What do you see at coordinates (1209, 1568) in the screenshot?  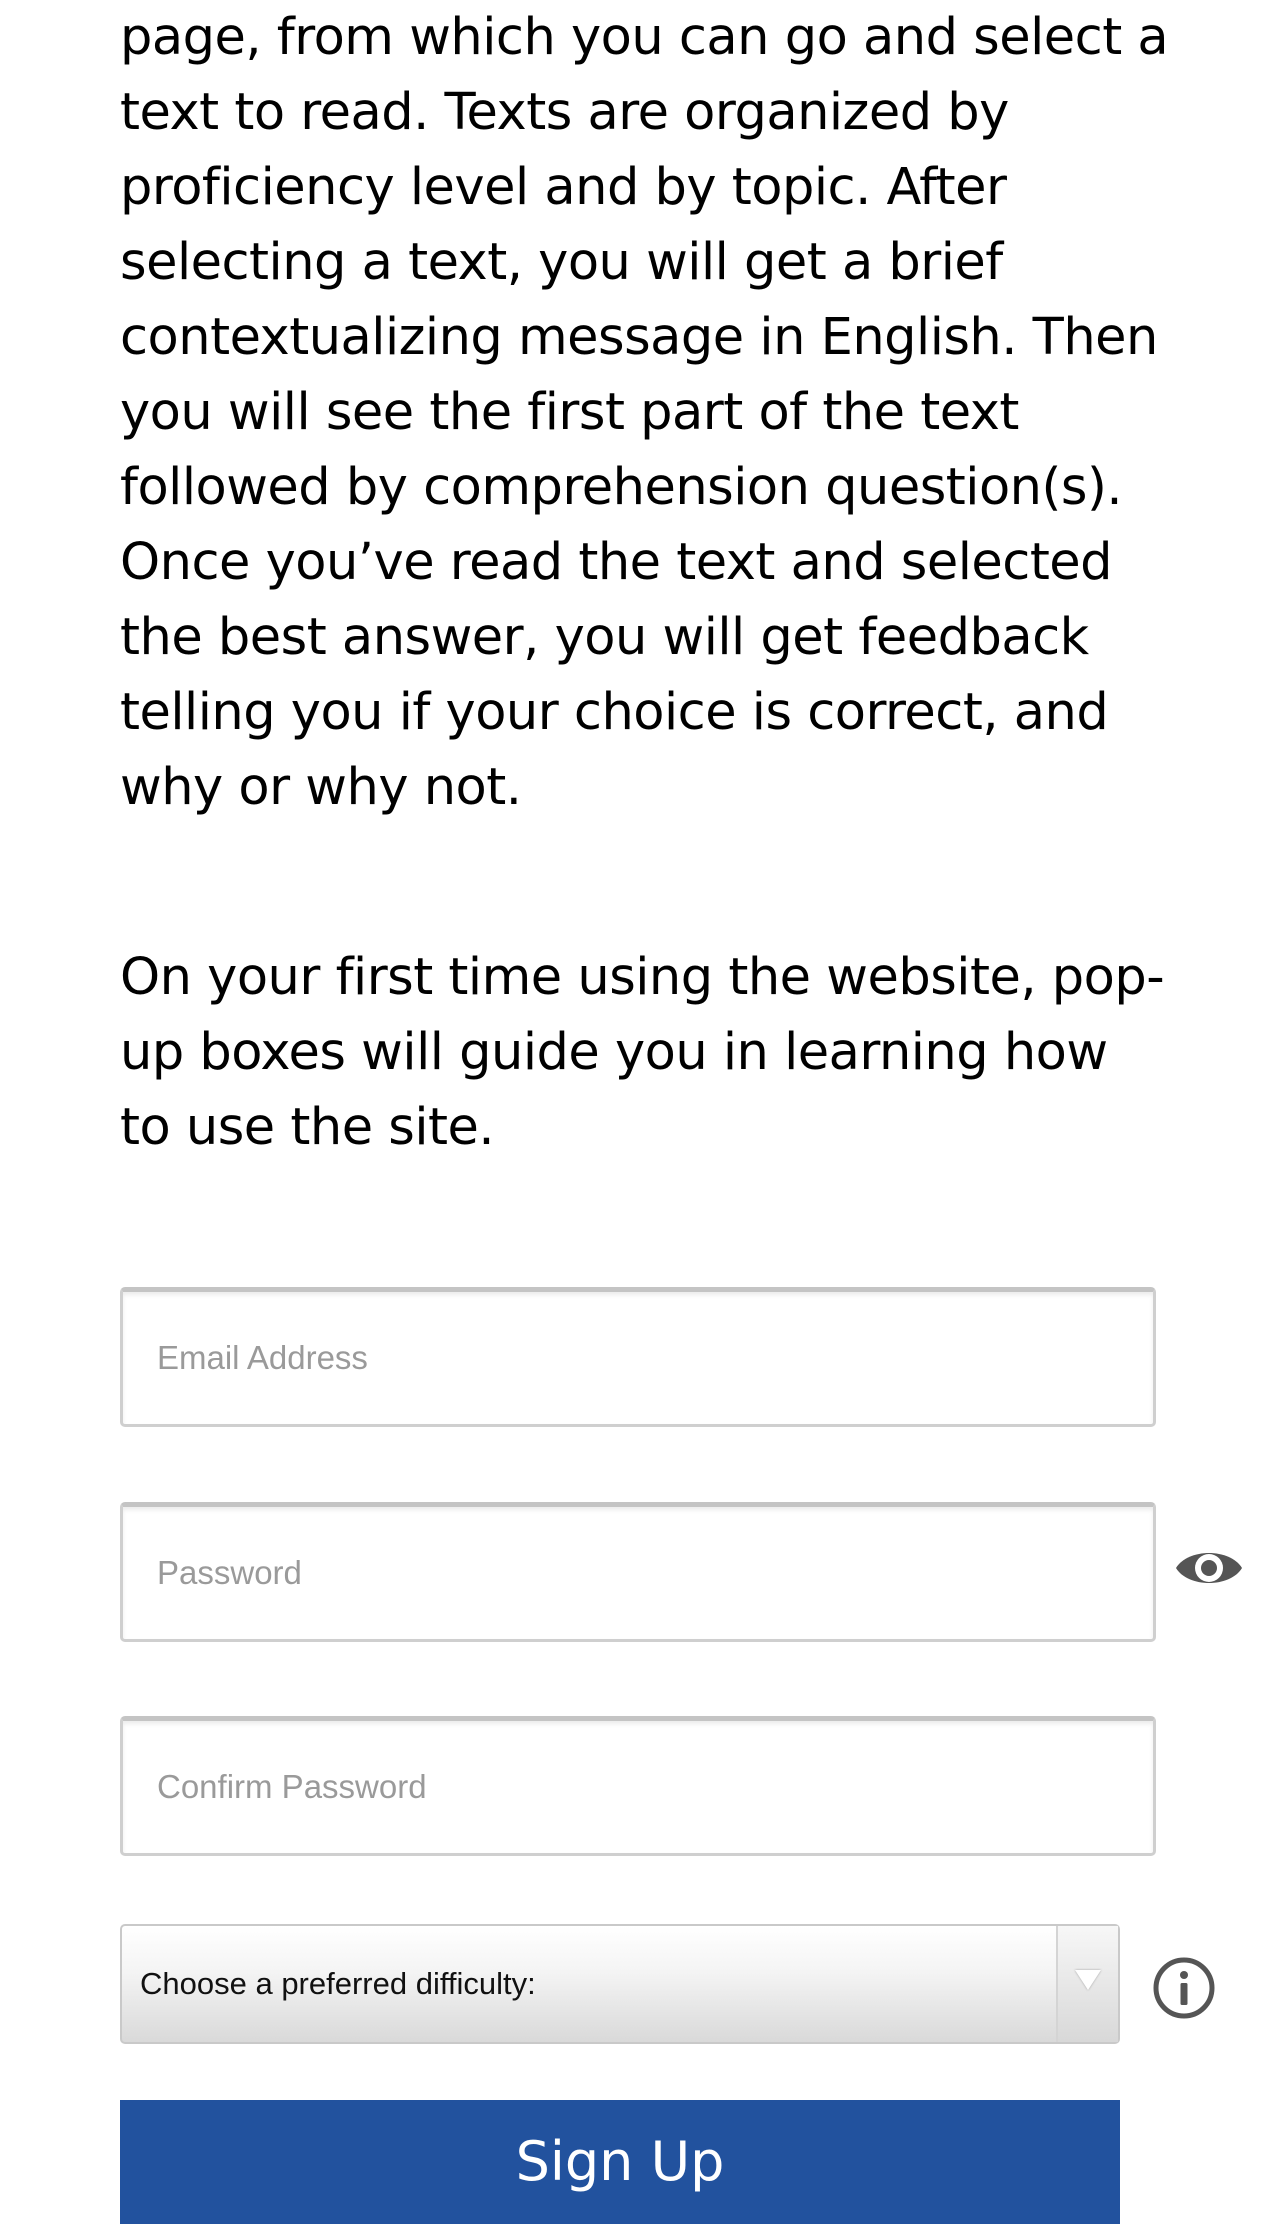 I see `eye-icon` at bounding box center [1209, 1568].